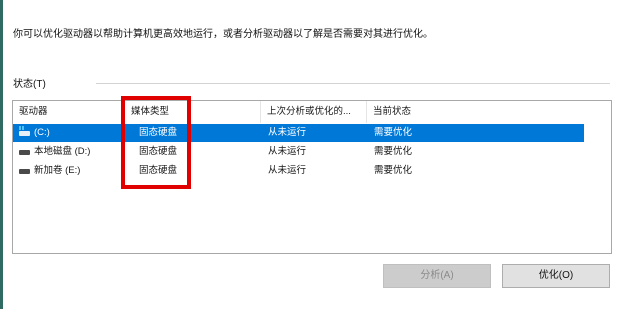  What do you see at coordinates (69, 112) in the screenshot?
I see `column-header-drive: 驱动器` at bounding box center [69, 112].